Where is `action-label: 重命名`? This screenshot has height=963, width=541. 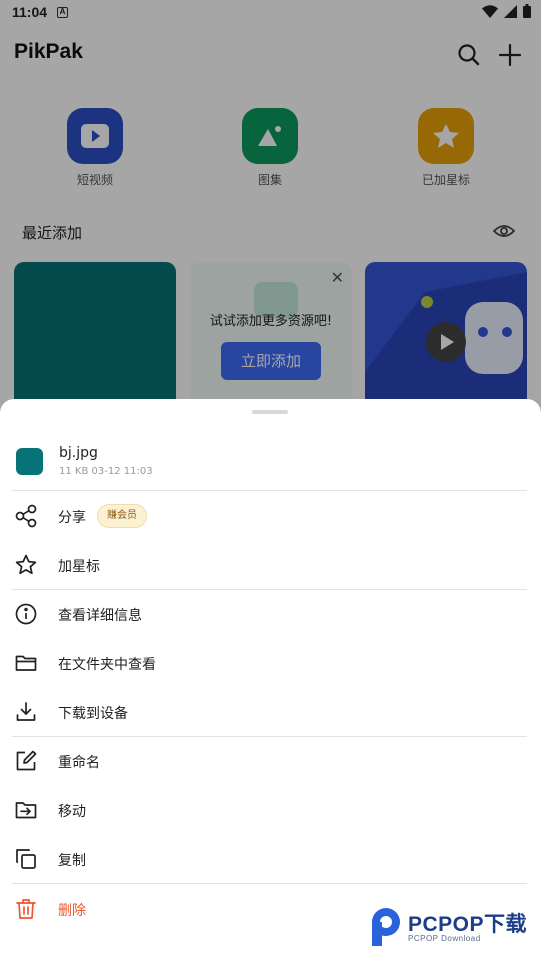 action-label: 重命名 is located at coordinates (79, 763).